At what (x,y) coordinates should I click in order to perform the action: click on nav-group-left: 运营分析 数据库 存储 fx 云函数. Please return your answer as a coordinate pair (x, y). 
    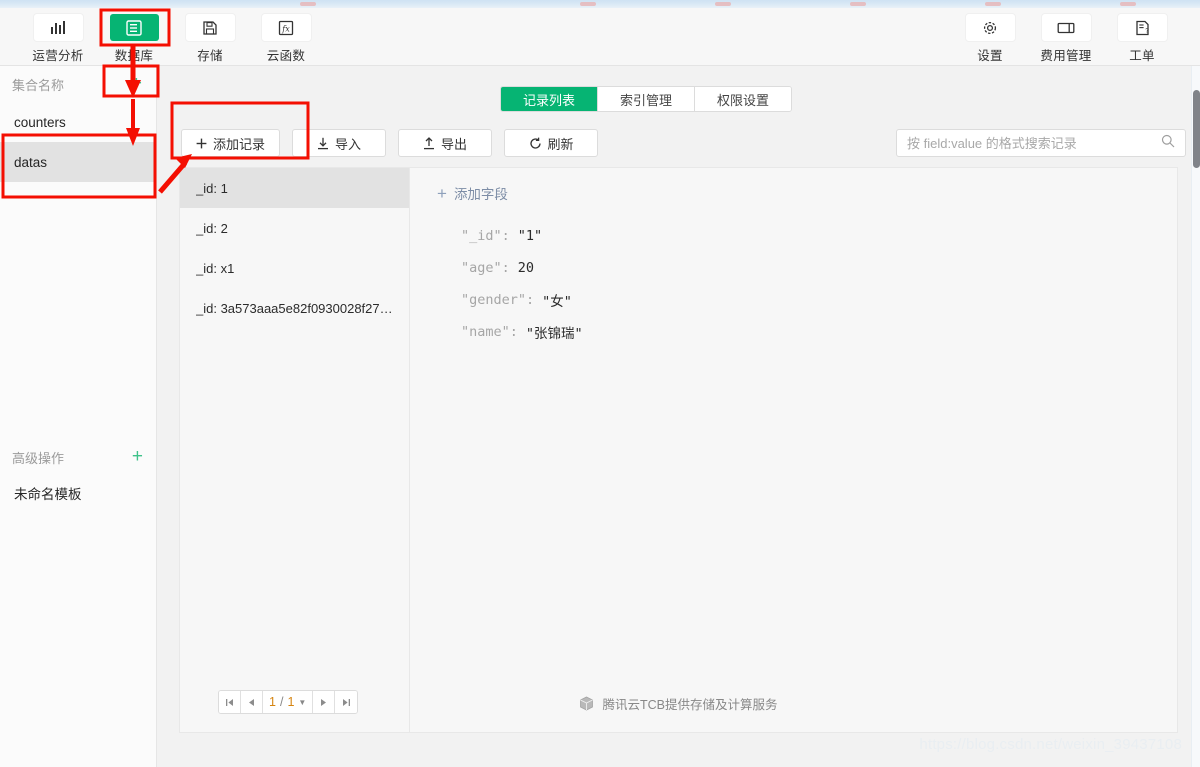
    Looking at the image, I should click on (172, 39).